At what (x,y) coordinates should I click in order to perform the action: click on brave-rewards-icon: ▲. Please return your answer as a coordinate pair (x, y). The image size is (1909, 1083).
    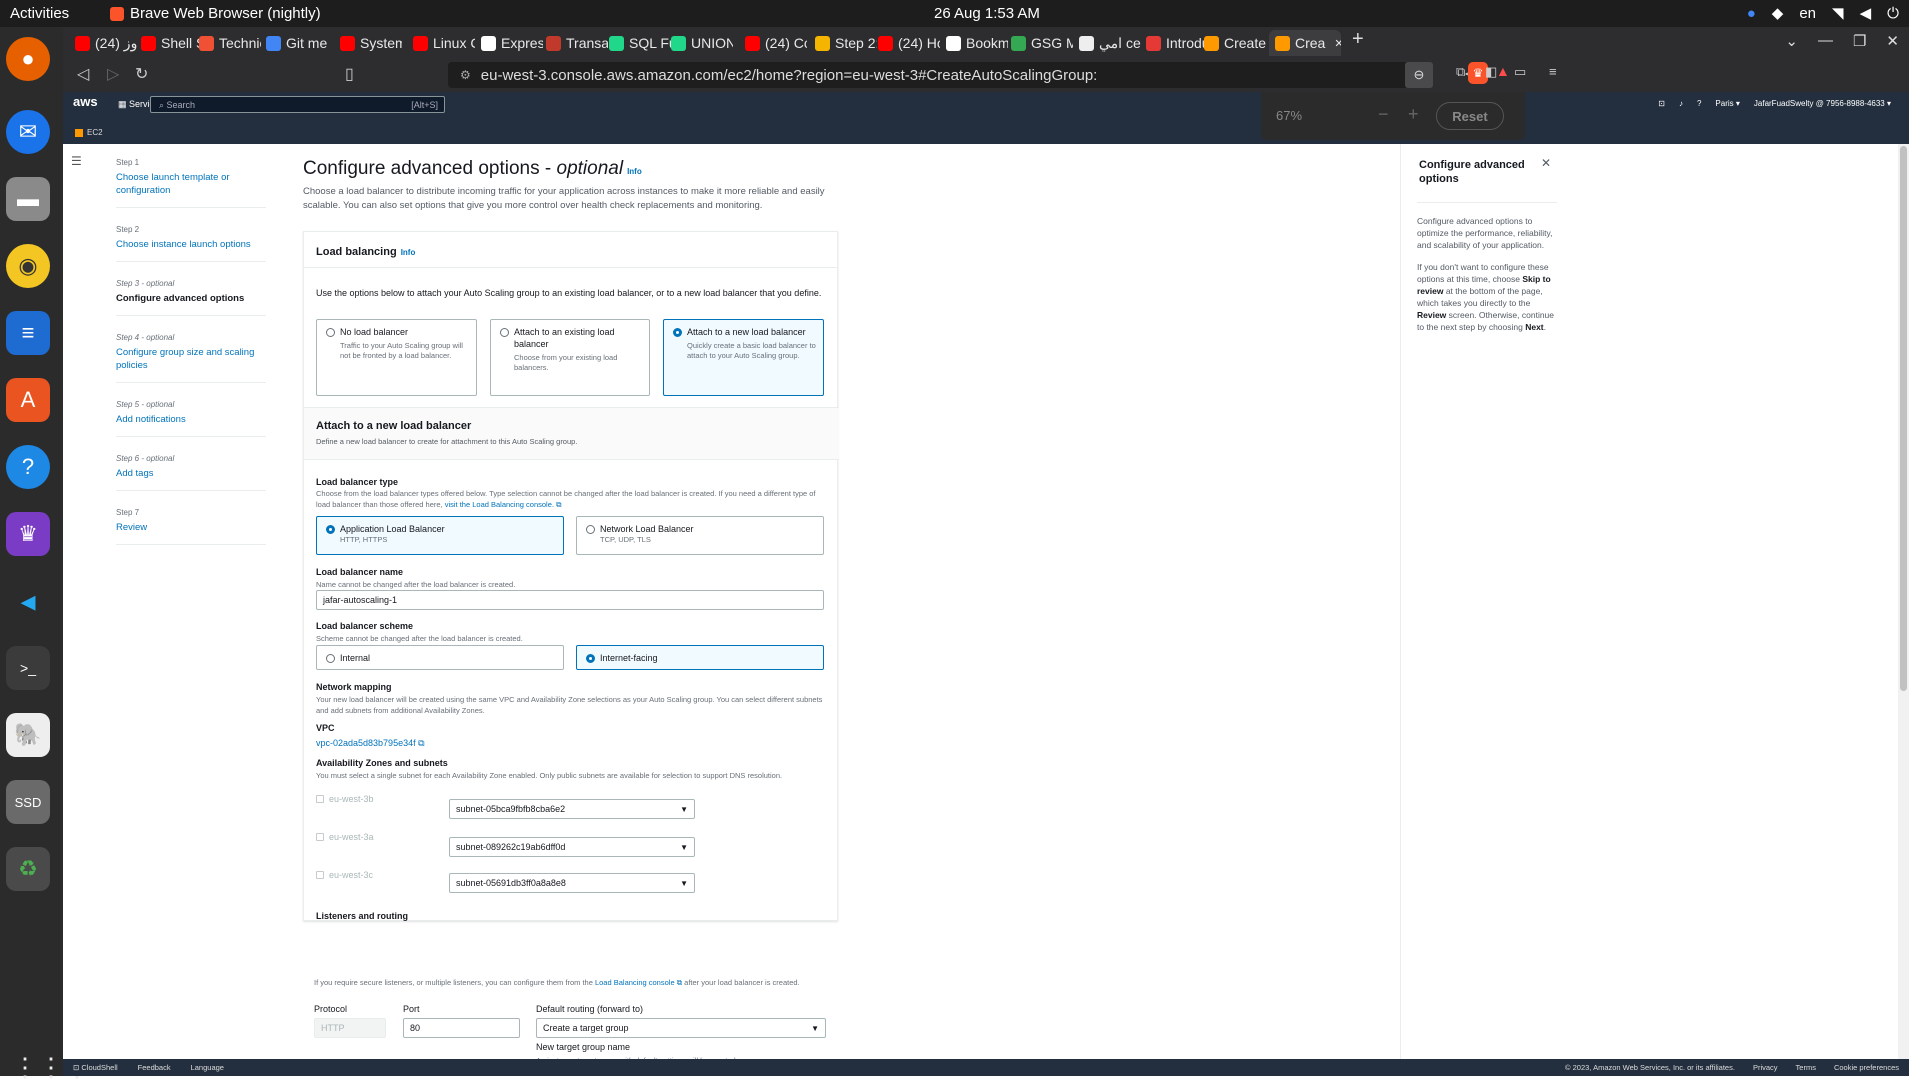
    Looking at the image, I should click on (1503, 71).